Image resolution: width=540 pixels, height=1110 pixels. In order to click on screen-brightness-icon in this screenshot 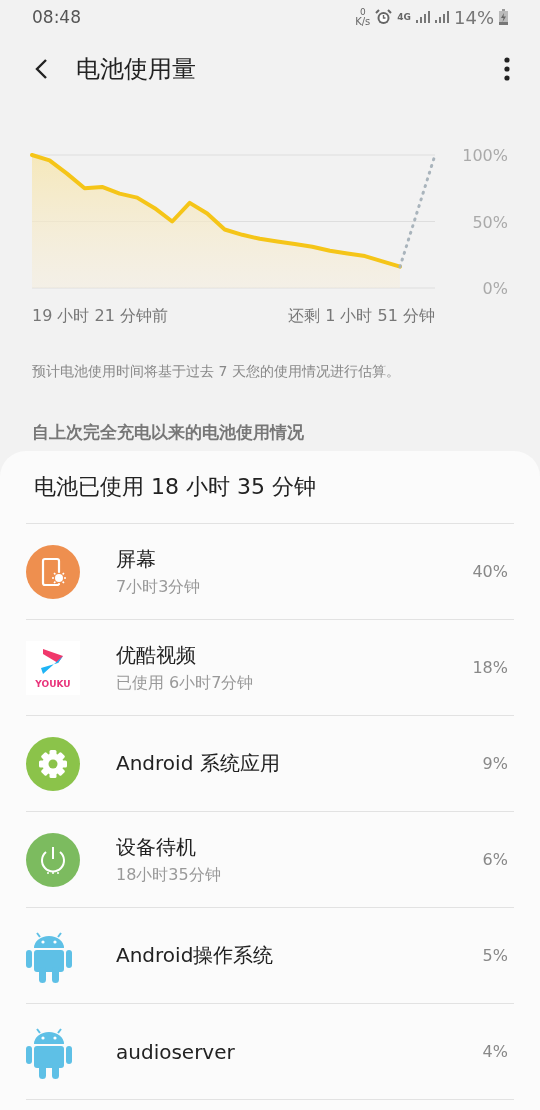, I will do `click(53, 571)`.